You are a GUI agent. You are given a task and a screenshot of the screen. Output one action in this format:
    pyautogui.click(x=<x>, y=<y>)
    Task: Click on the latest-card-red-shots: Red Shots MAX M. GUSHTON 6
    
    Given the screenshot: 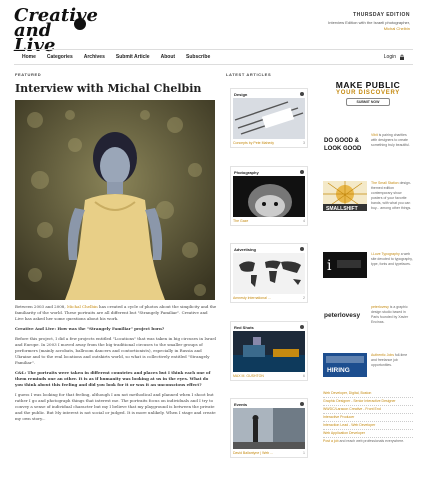 What is the action you would take?
    pyautogui.click(x=269, y=351)
    